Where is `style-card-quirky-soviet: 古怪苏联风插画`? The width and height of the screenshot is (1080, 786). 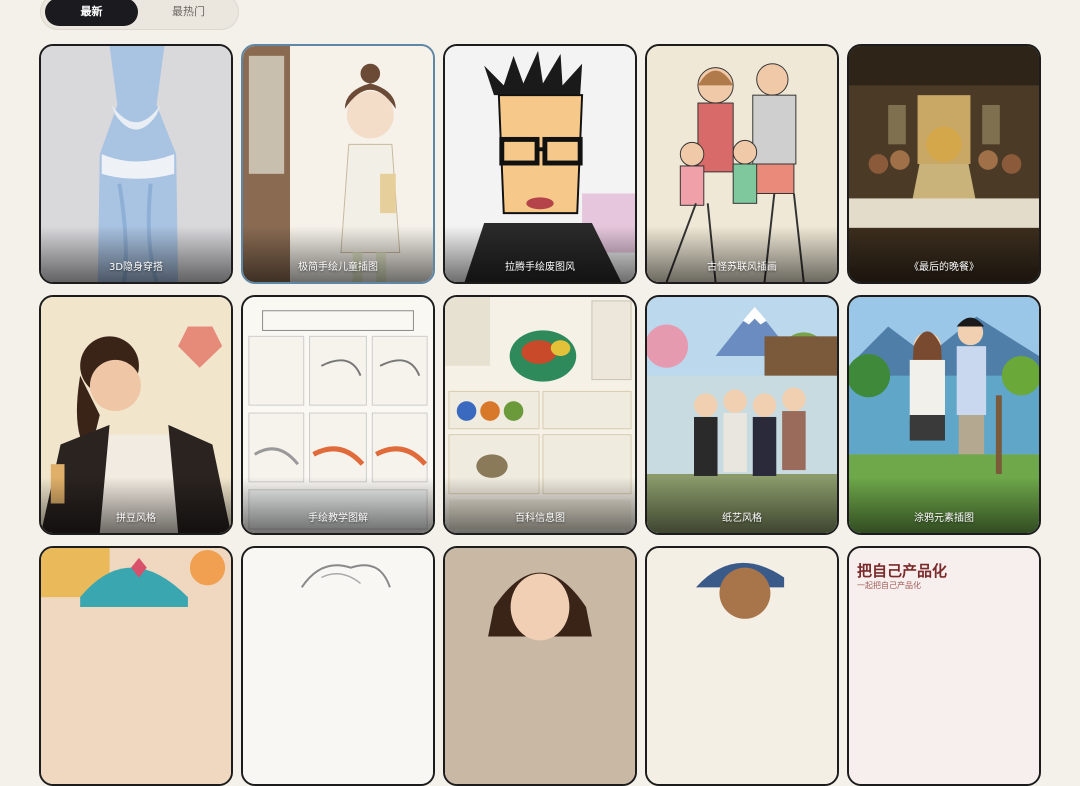 style-card-quirky-soviet: 古怪苏联风插画 is located at coordinates (742, 164).